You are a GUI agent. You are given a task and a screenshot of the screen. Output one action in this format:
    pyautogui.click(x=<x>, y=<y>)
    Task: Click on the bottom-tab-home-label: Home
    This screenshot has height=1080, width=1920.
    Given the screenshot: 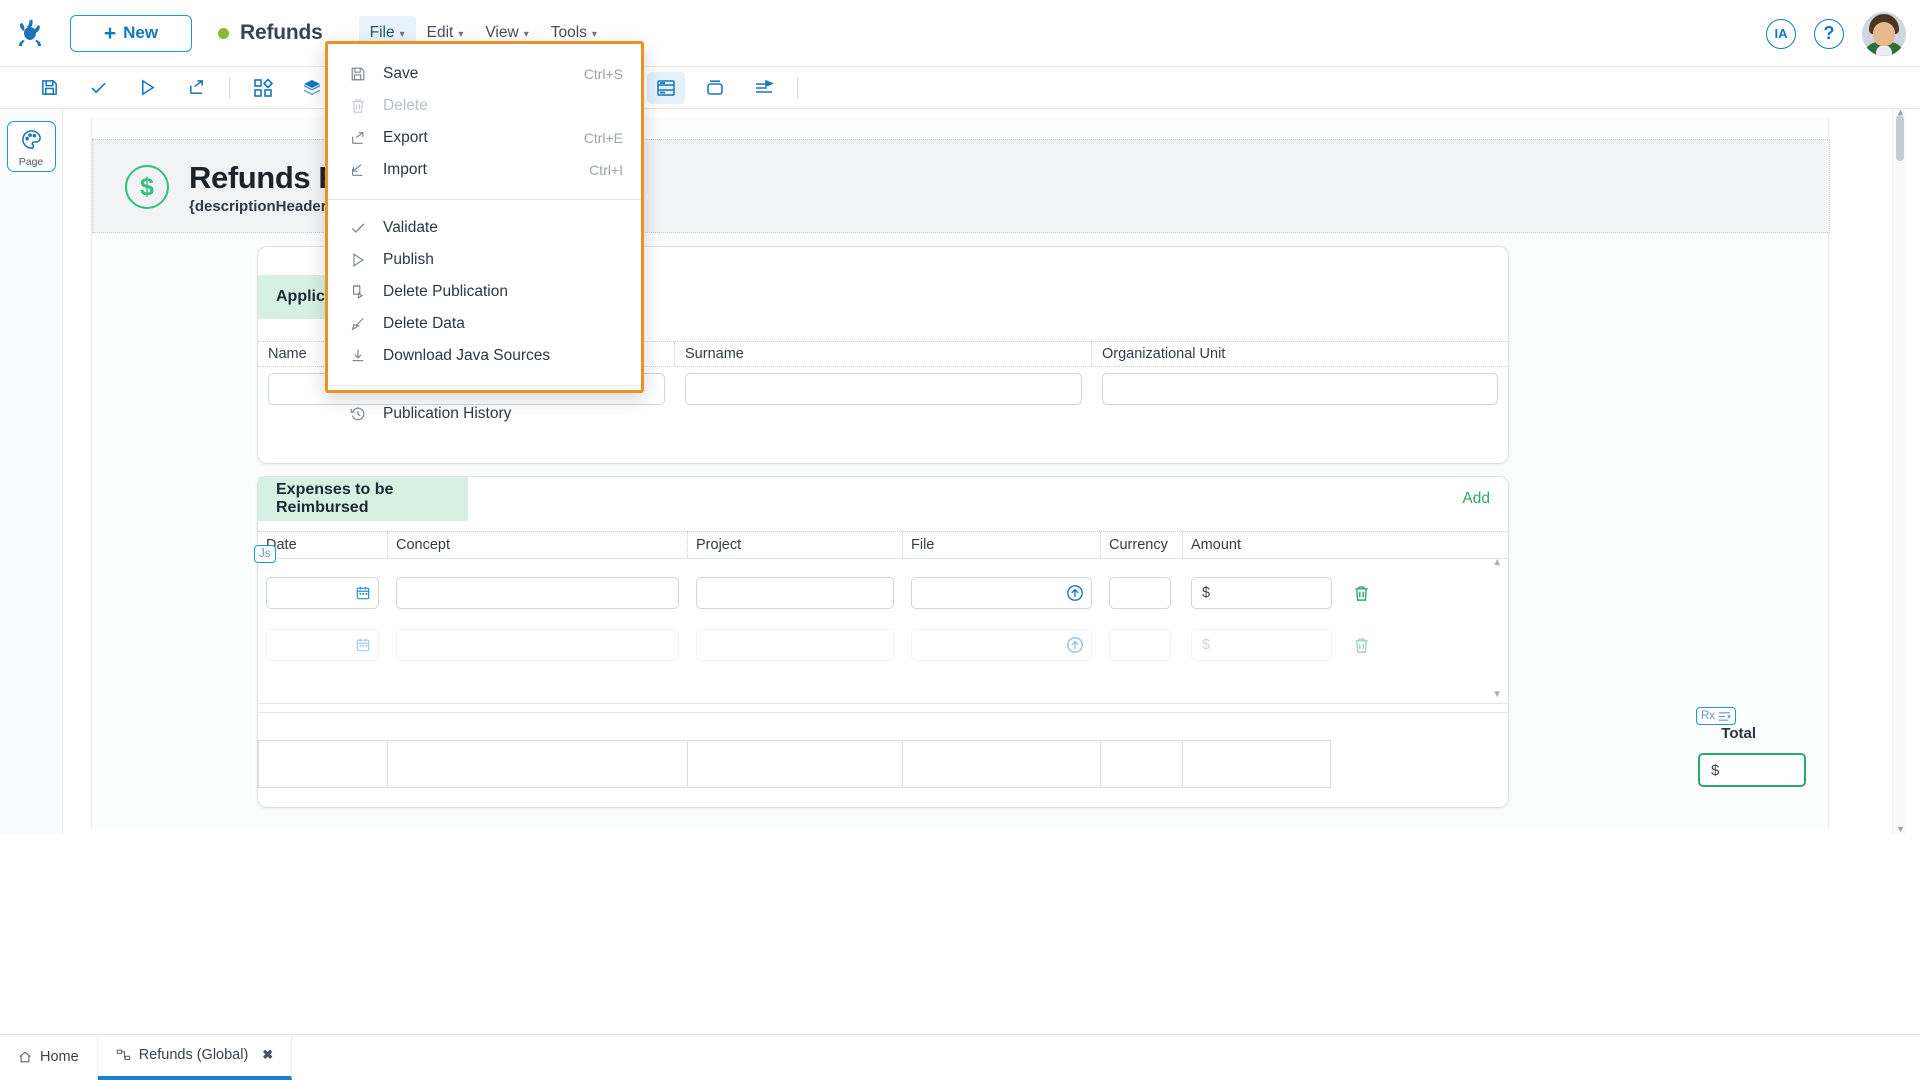 What is the action you would take?
    pyautogui.click(x=59, y=1057)
    